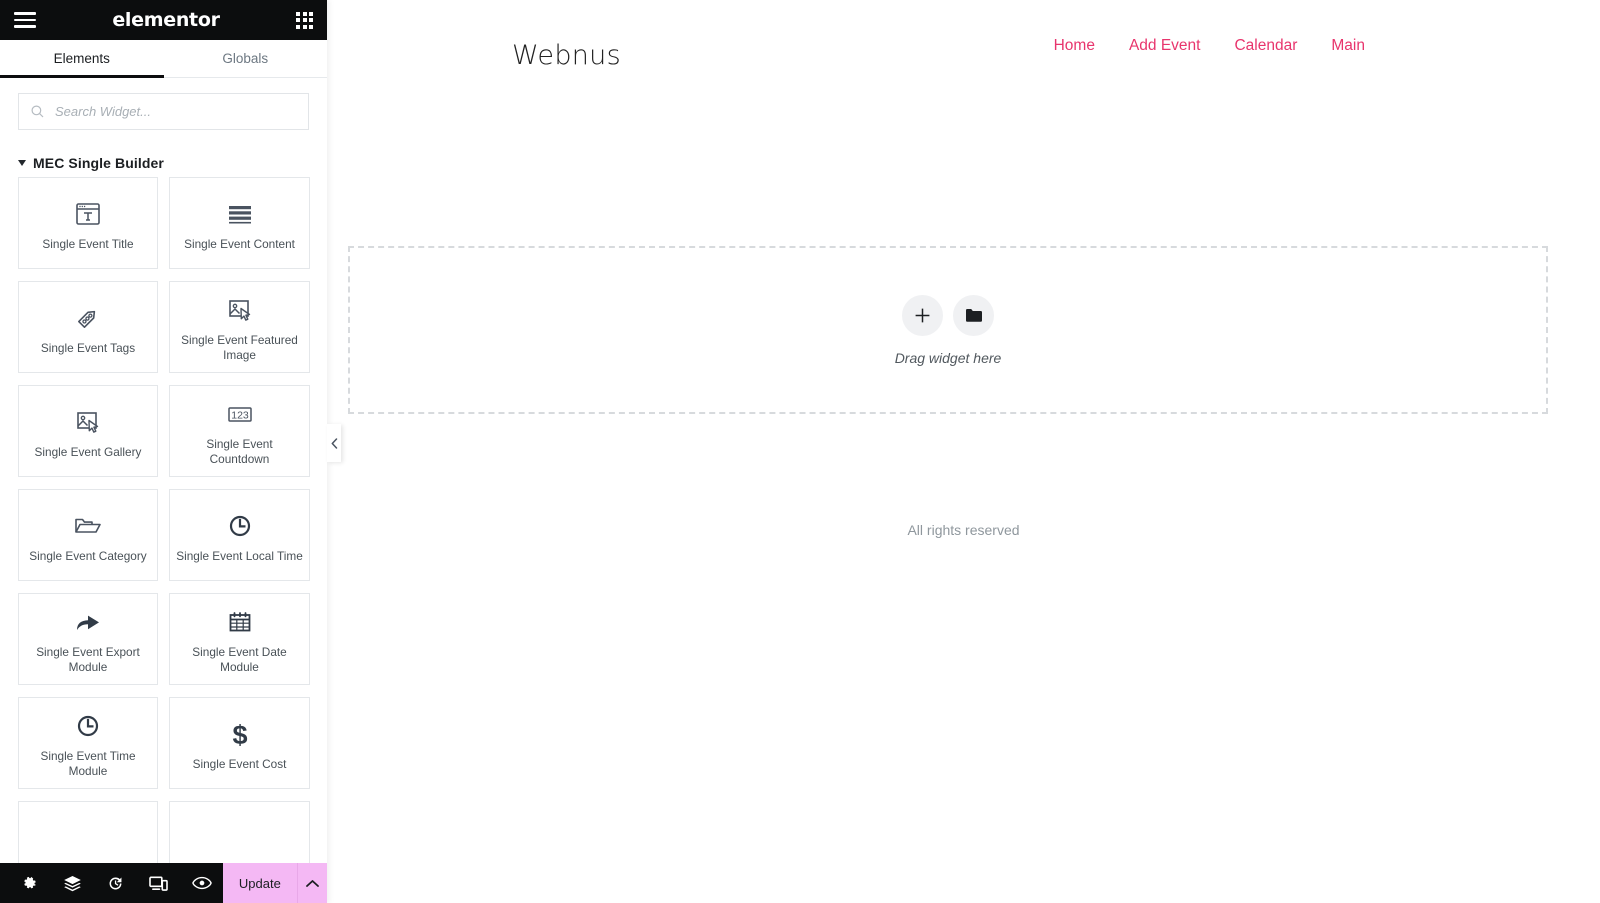 The width and height of the screenshot is (1600, 903). Describe the element at coordinates (88, 659) in the screenshot. I see `widget-label: Single Event Export Module` at that location.